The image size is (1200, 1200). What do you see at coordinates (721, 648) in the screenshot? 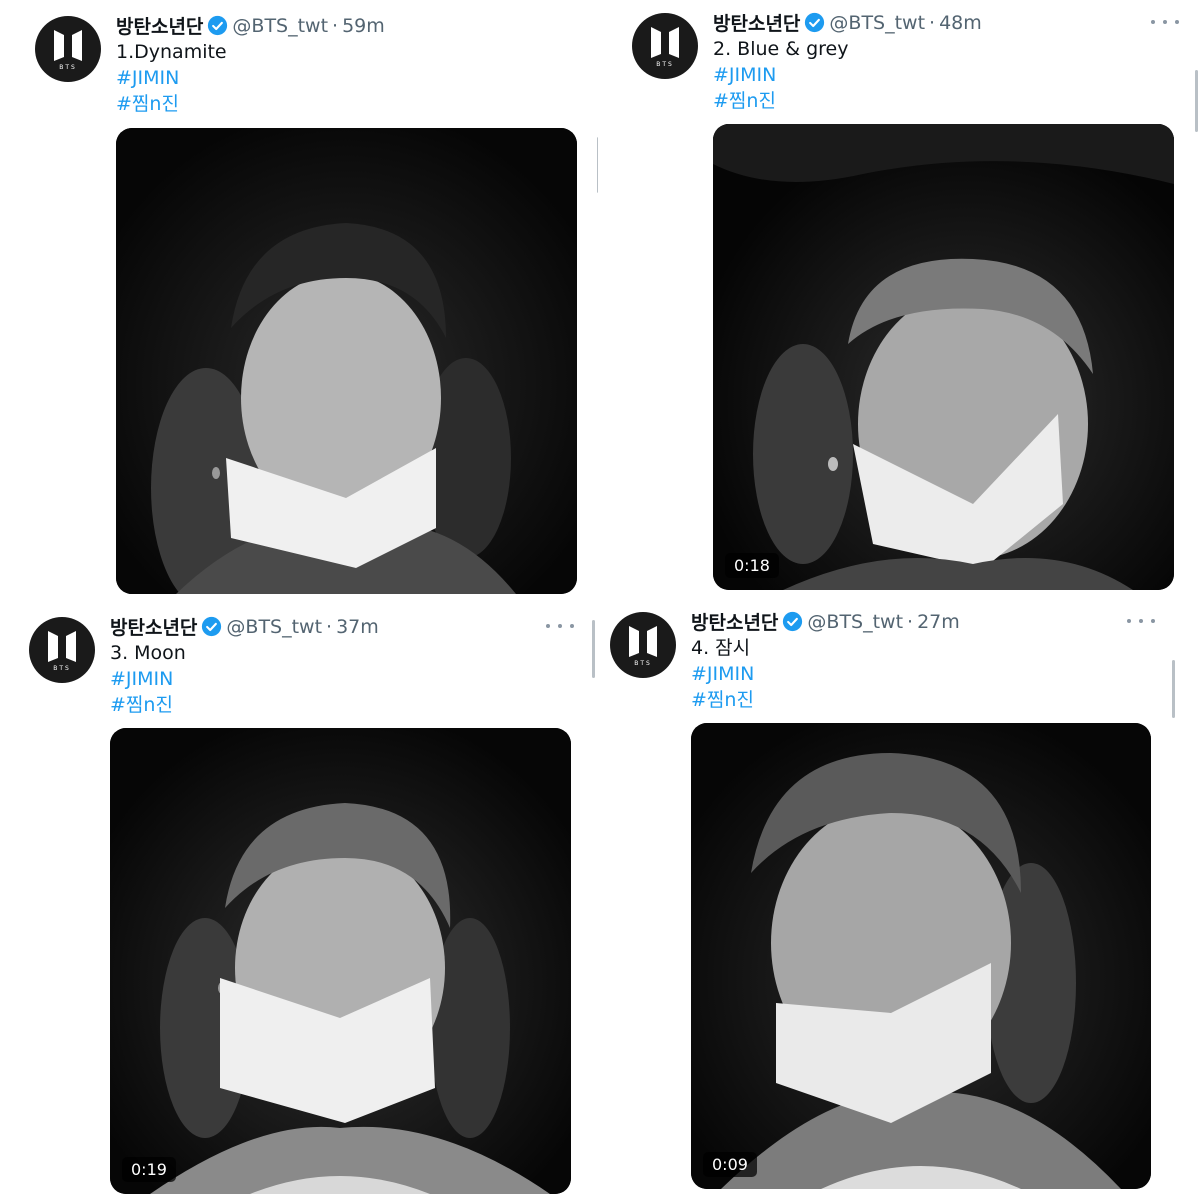
I see `tweet-text: 4. 잠시` at bounding box center [721, 648].